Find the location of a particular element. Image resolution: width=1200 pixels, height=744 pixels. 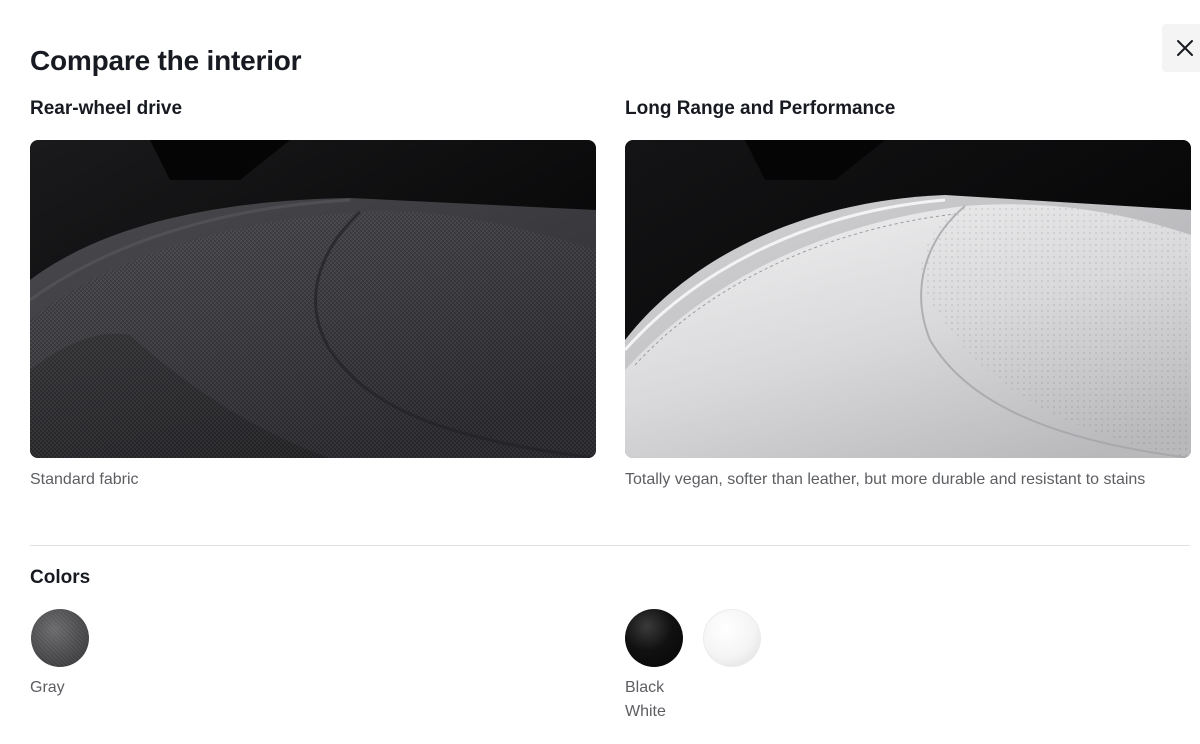

rear-wheel-drive-color-labels: Gray is located at coordinates (47, 688).